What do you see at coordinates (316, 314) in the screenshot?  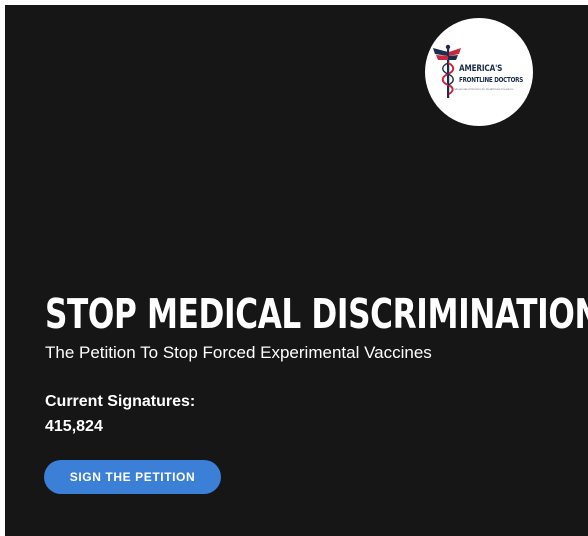 I see `page-title: STOP MEDICAL DISCRIMINATION` at bounding box center [316, 314].